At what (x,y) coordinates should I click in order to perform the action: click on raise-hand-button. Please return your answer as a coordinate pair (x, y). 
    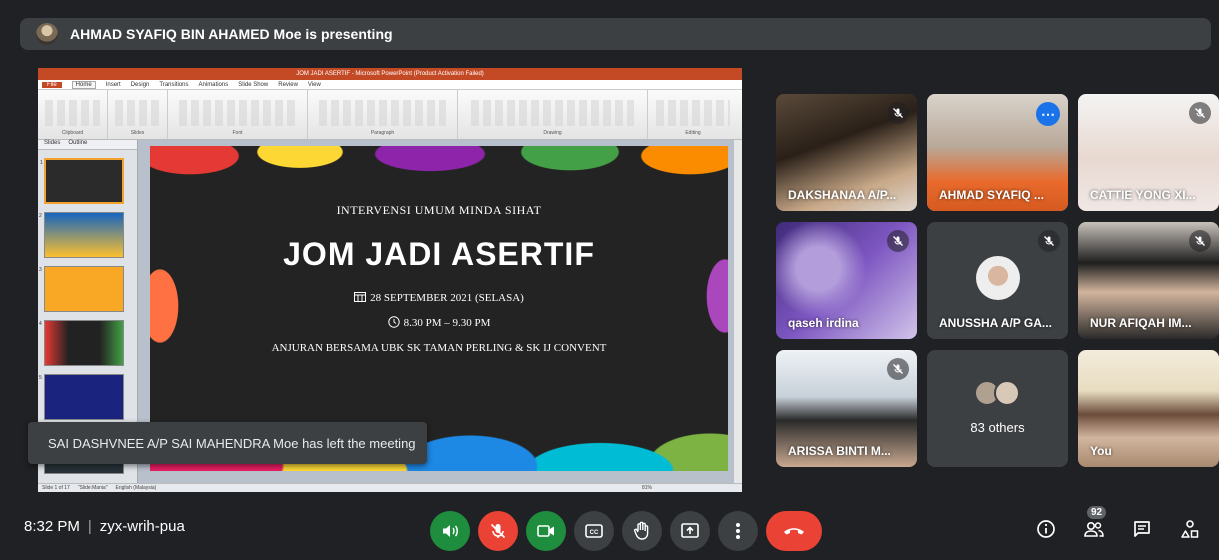
    Looking at the image, I should click on (642, 531).